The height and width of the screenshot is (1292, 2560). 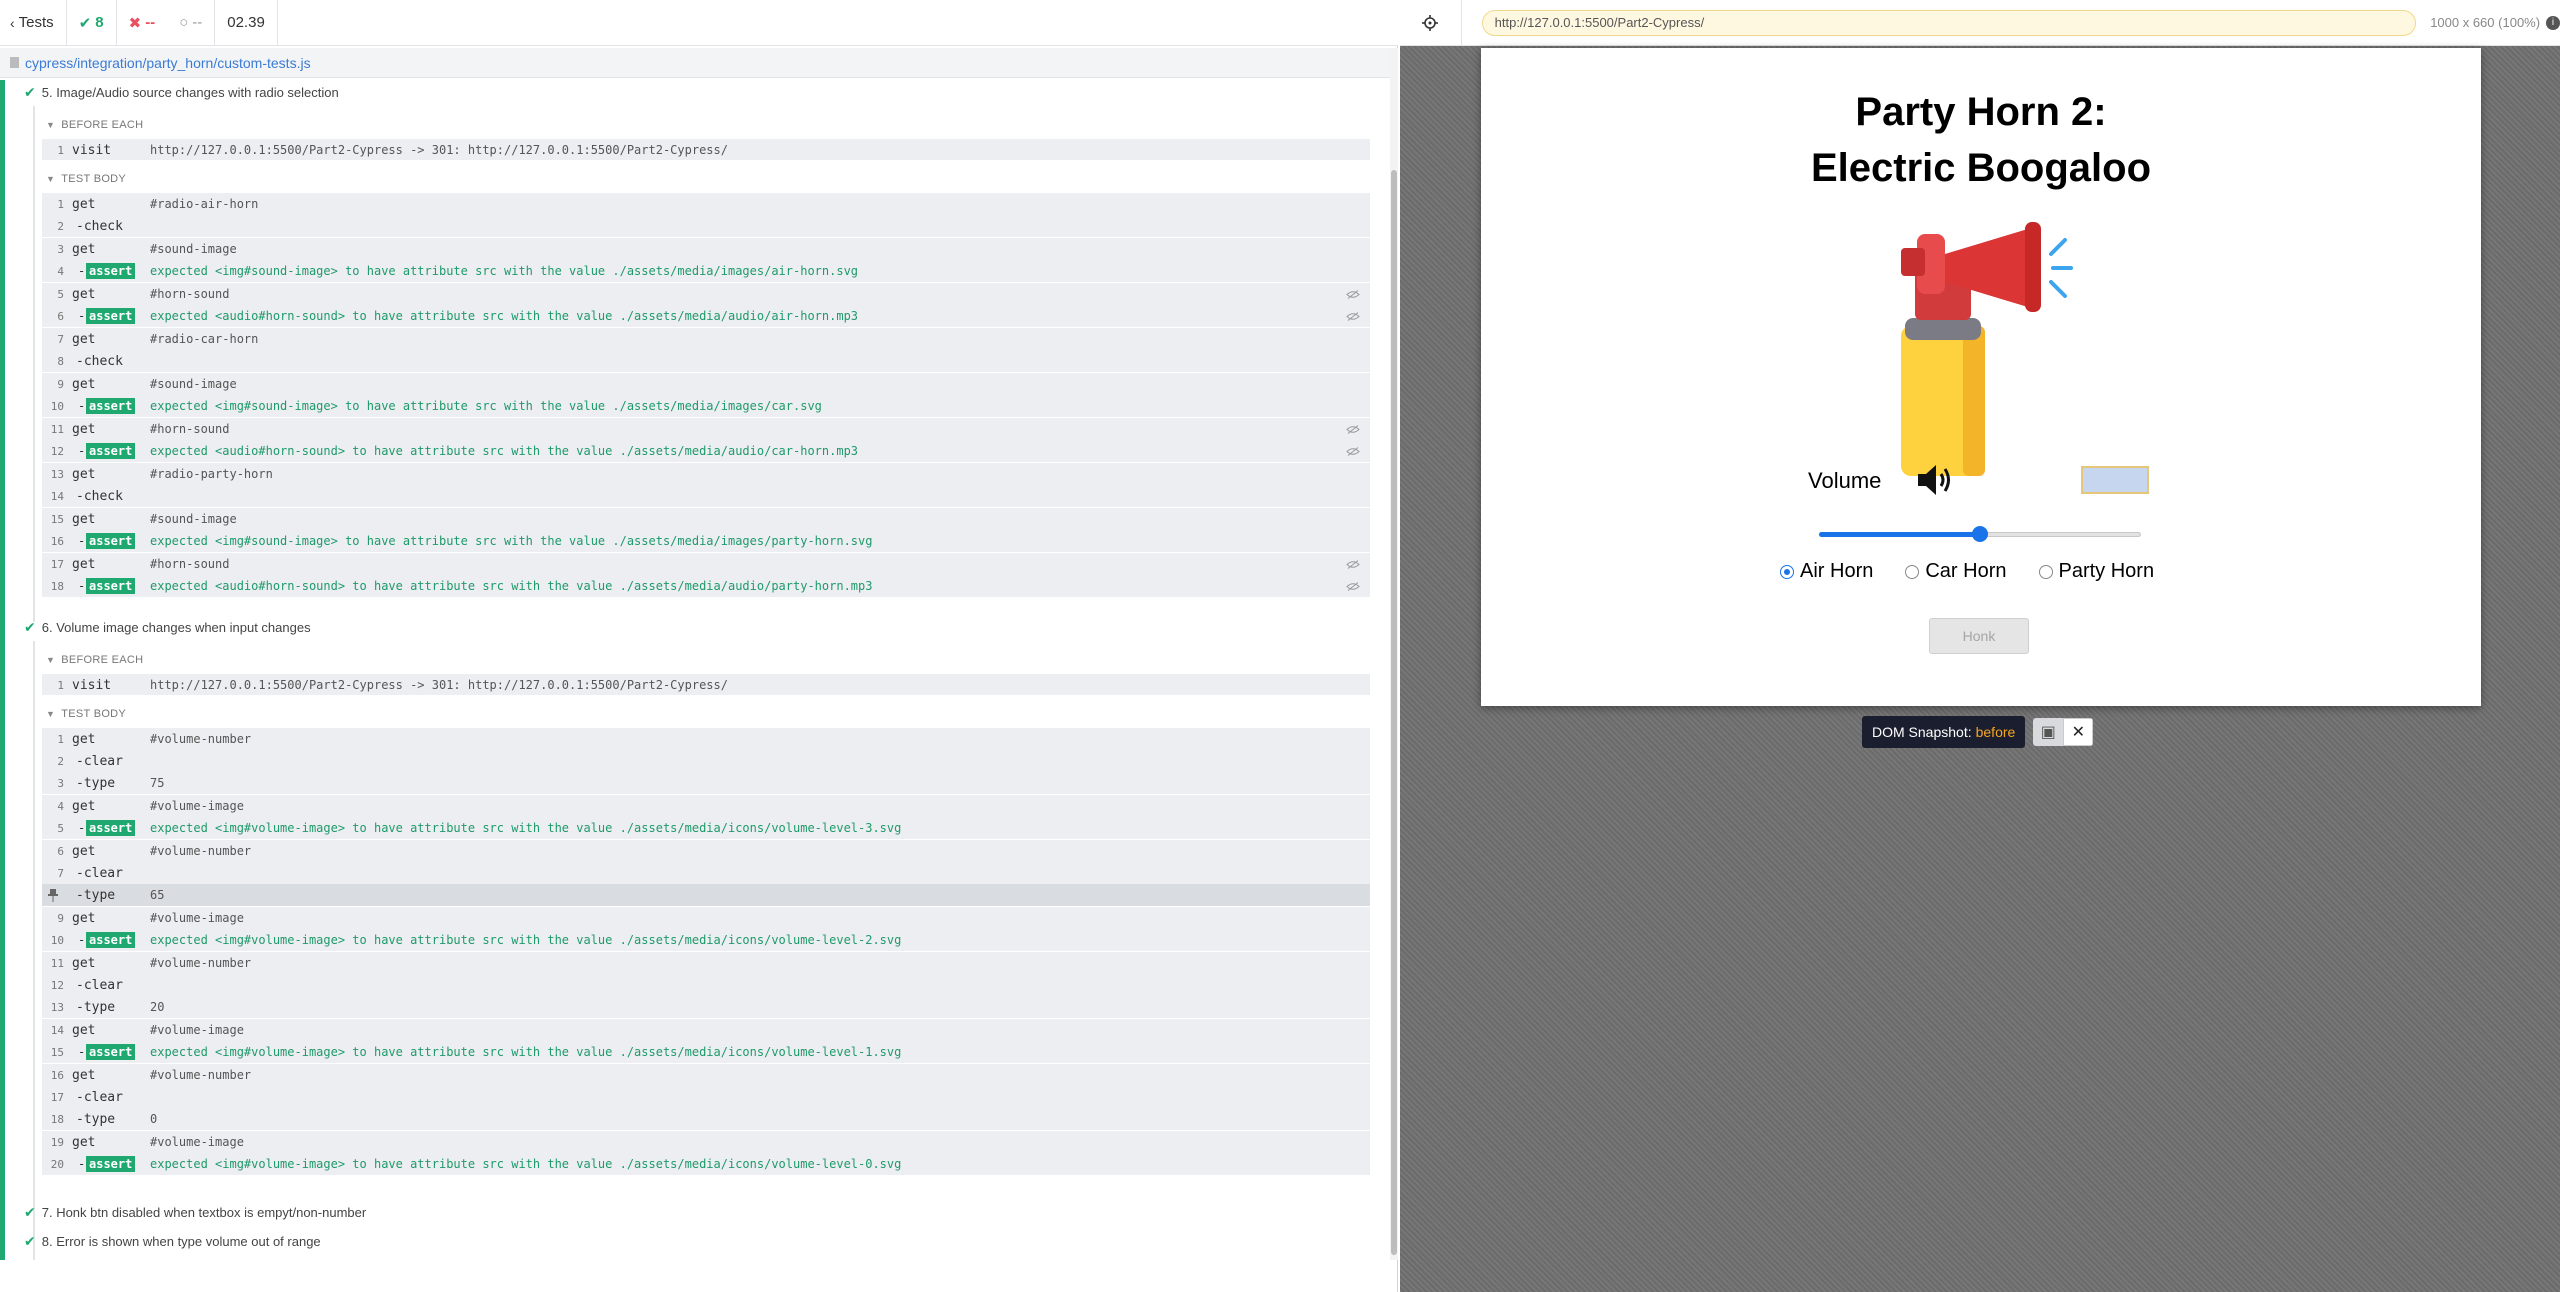 What do you see at coordinates (706, 783) in the screenshot?
I see `command-row: 3 -type 75` at bounding box center [706, 783].